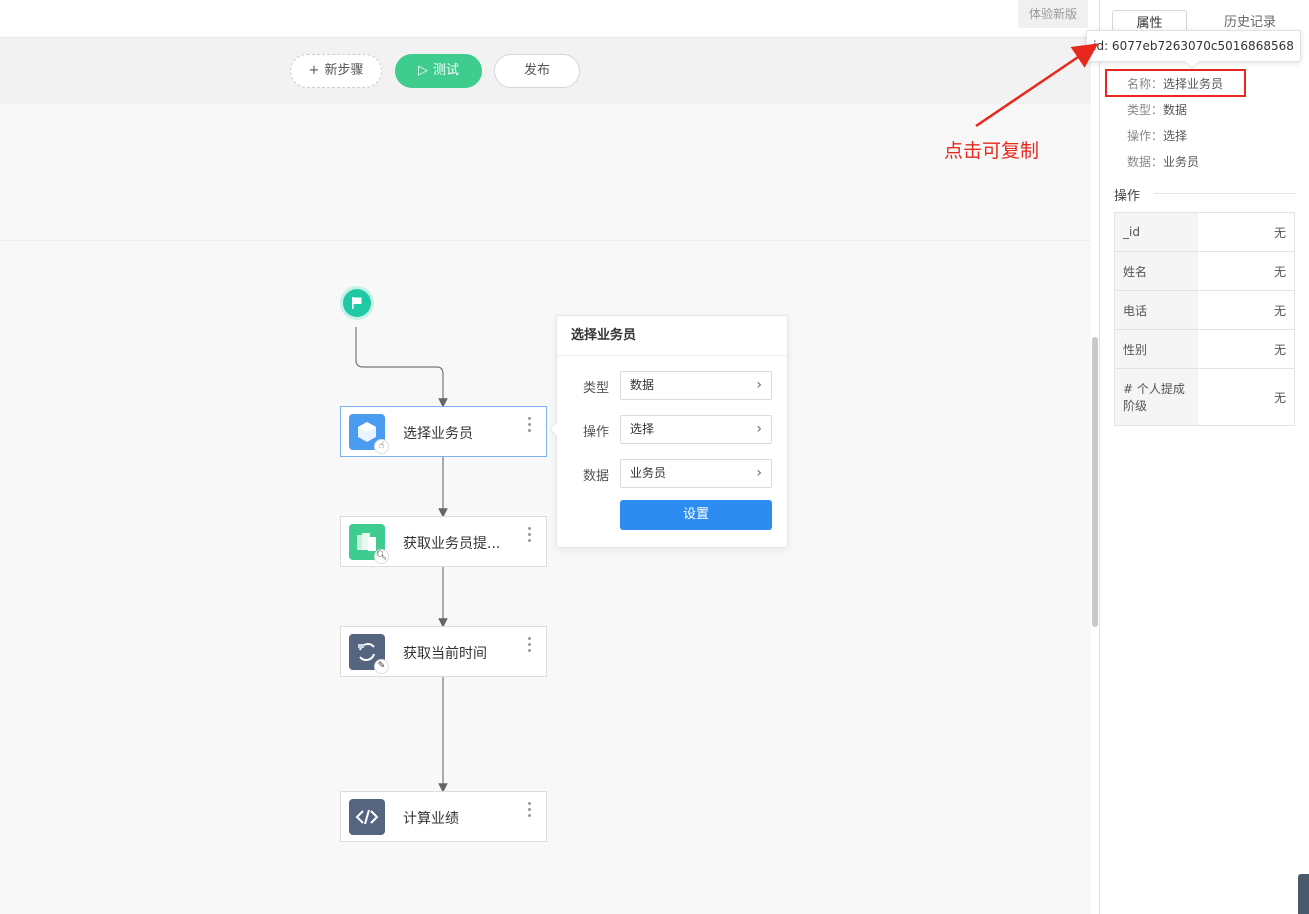 The height and width of the screenshot is (914, 1309). I want to click on start-node, so click(357, 303).